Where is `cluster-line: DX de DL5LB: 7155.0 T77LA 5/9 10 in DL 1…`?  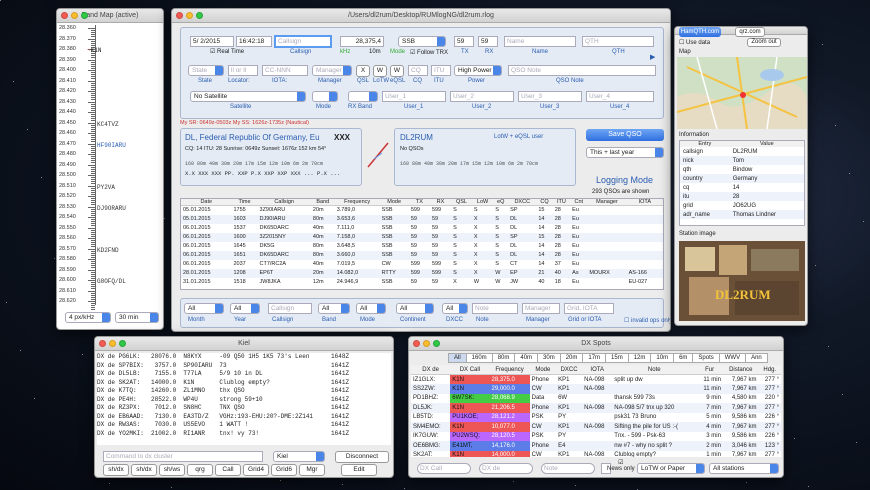 cluster-line: DX de DL5LB: 7155.0 T77LA 5/9 10 in DL 1… is located at coordinates (244, 374).